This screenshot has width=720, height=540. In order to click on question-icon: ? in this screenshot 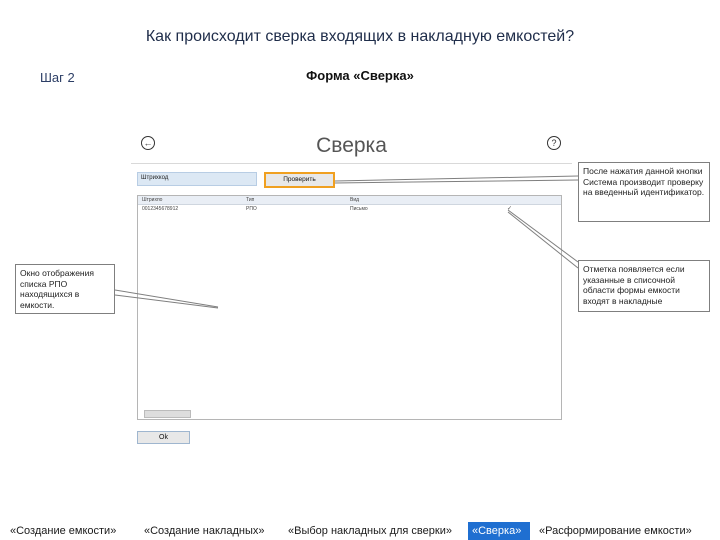, I will do `click(554, 143)`.